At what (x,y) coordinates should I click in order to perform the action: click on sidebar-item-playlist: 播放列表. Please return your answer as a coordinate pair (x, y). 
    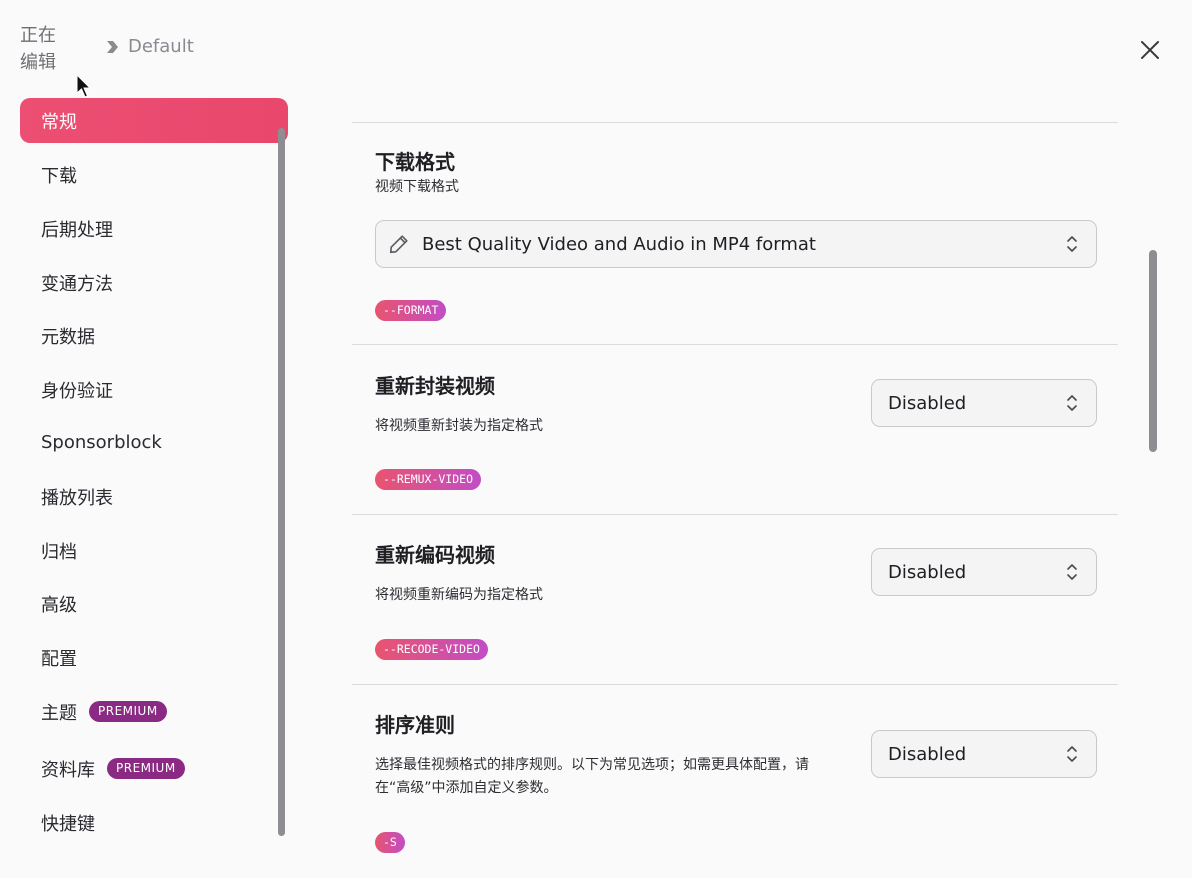
    Looking at the image, I should click on (154, 496).